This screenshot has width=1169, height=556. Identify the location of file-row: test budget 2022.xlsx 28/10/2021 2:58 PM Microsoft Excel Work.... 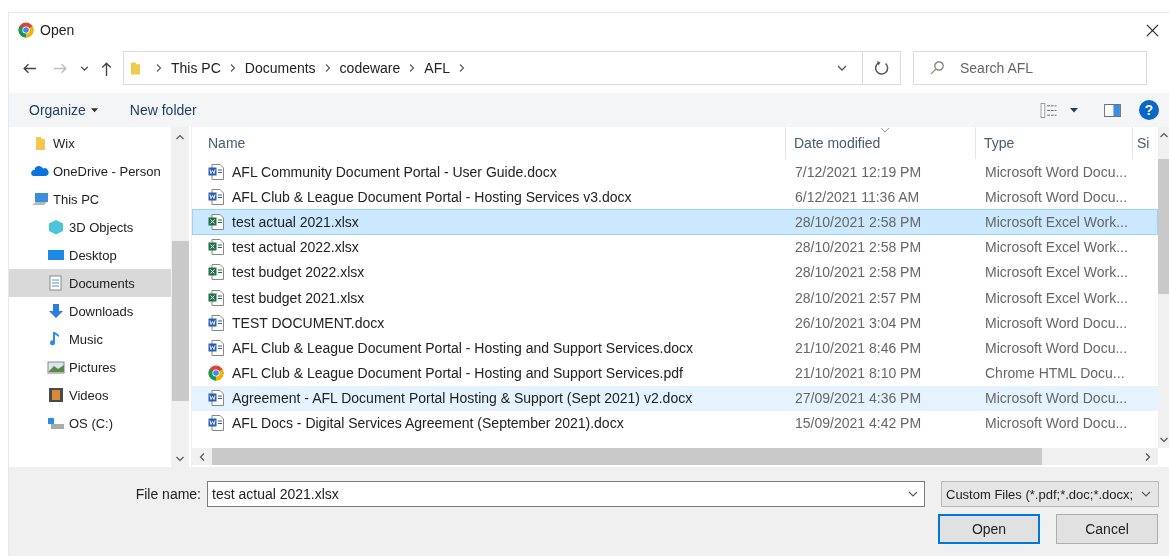
(675, 272).